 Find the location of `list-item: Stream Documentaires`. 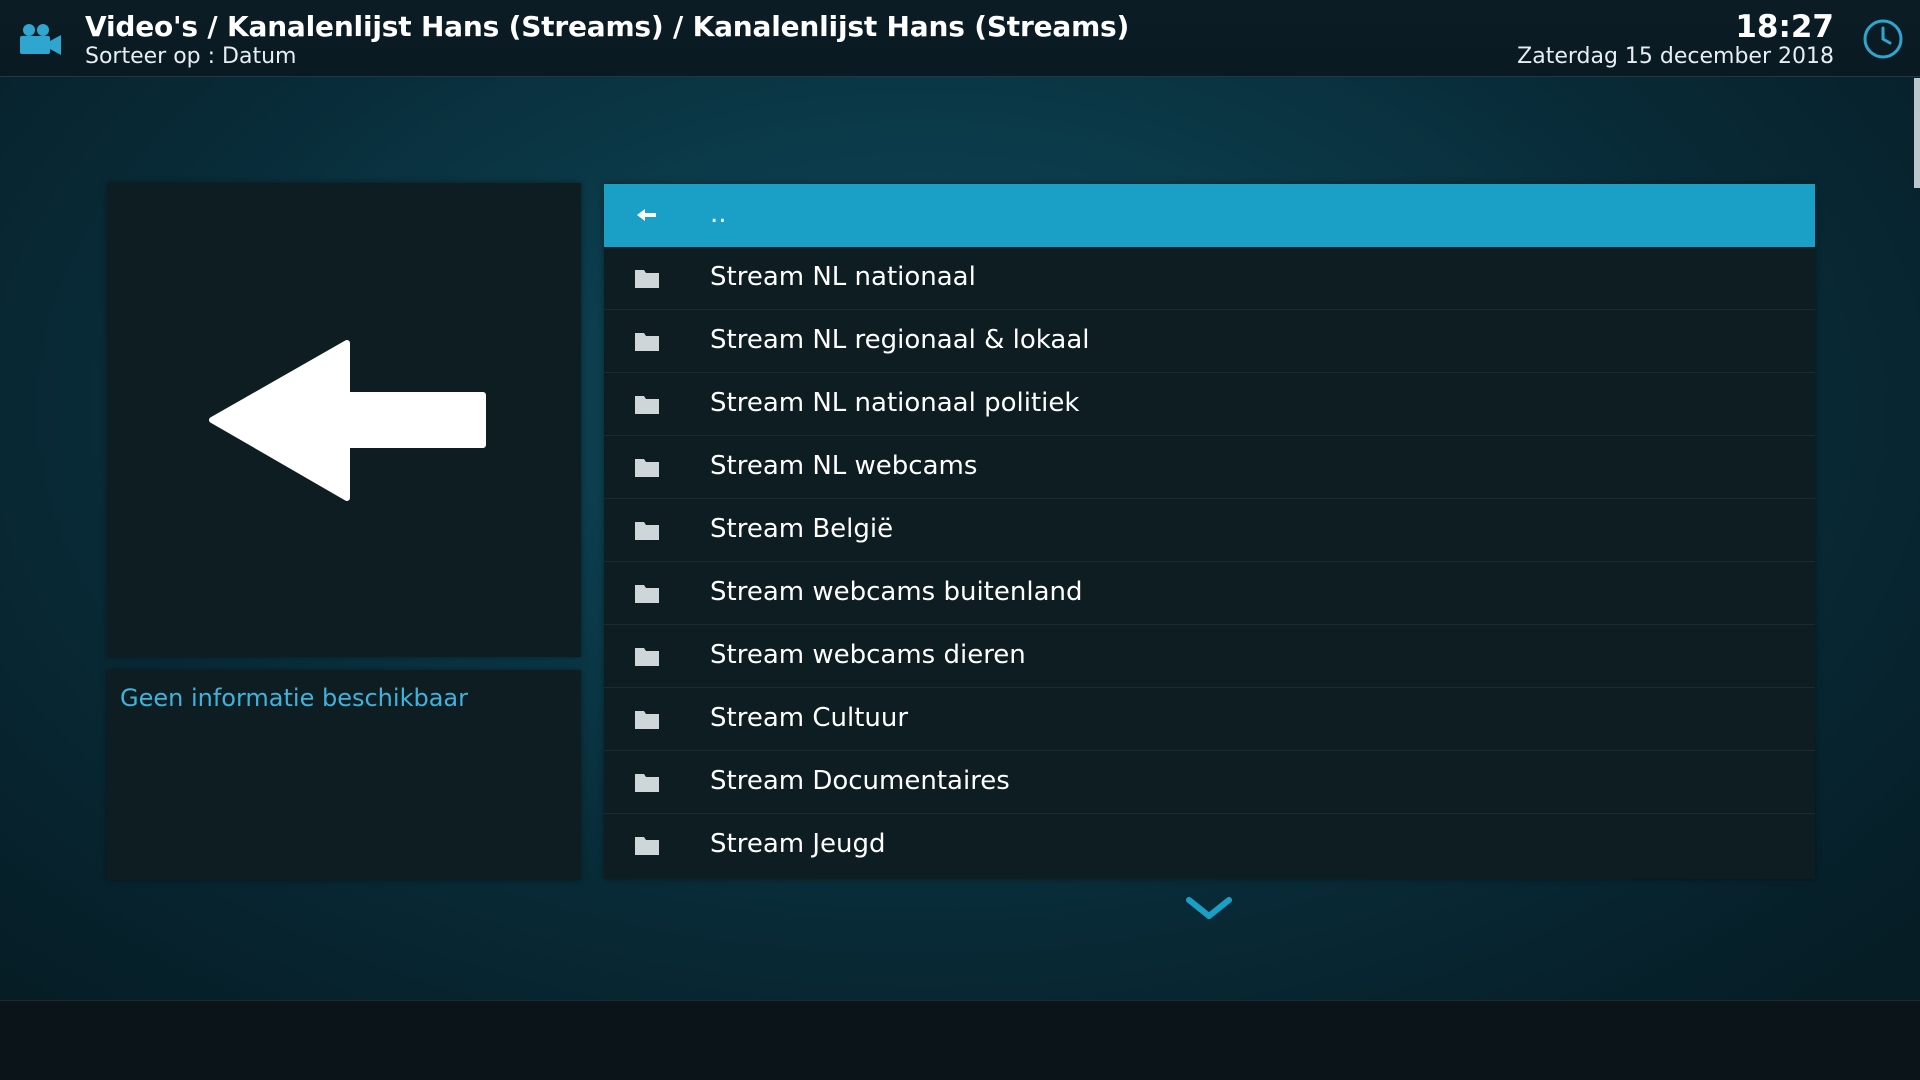

list-item: Stream Documentaires is located at coordinates (1209, 782).